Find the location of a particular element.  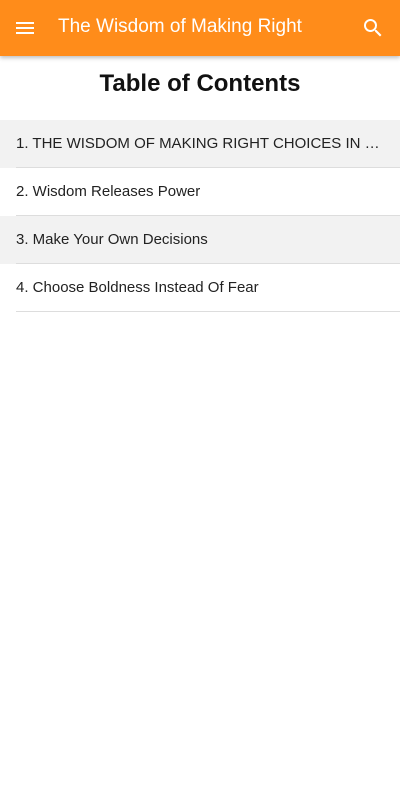

divider is located at coordinates (208, 311).